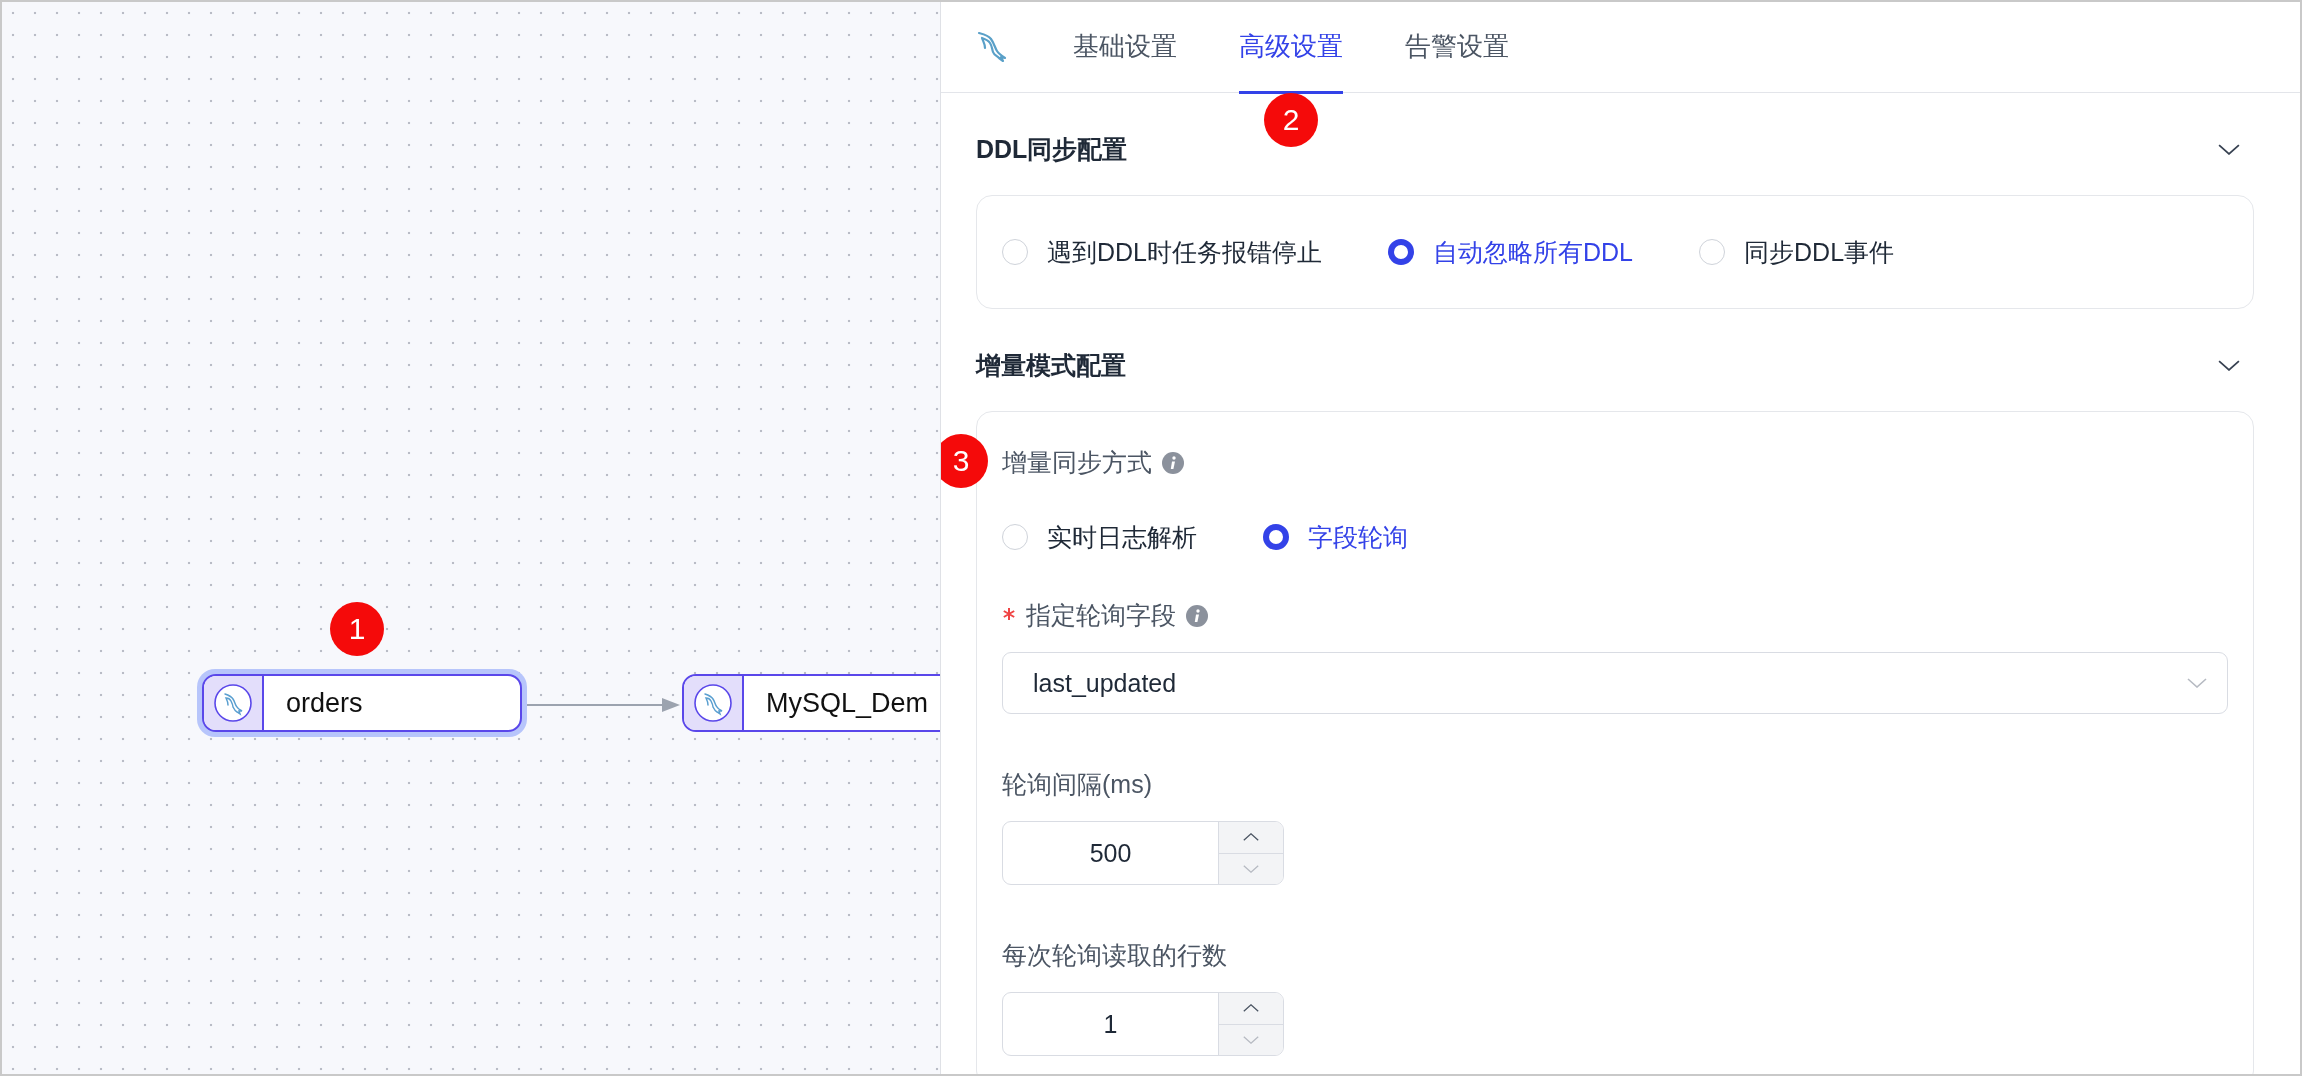  Describe the element at coordinates (2197, 683) in the screenshot. I see `caret-icon` at that location.